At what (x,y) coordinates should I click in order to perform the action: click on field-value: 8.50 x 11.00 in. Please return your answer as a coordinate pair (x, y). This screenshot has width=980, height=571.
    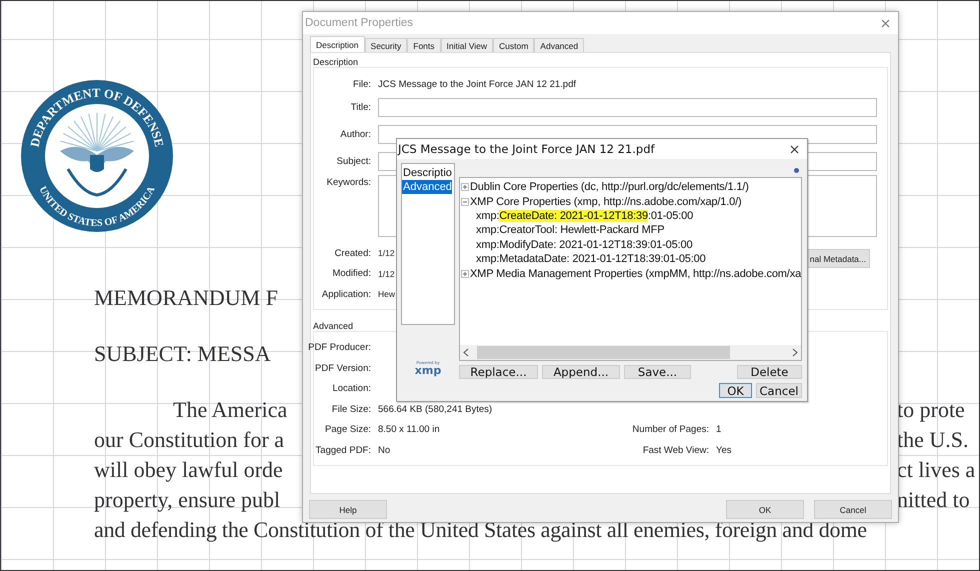
    Looking at the image, I should click on (409, 430).